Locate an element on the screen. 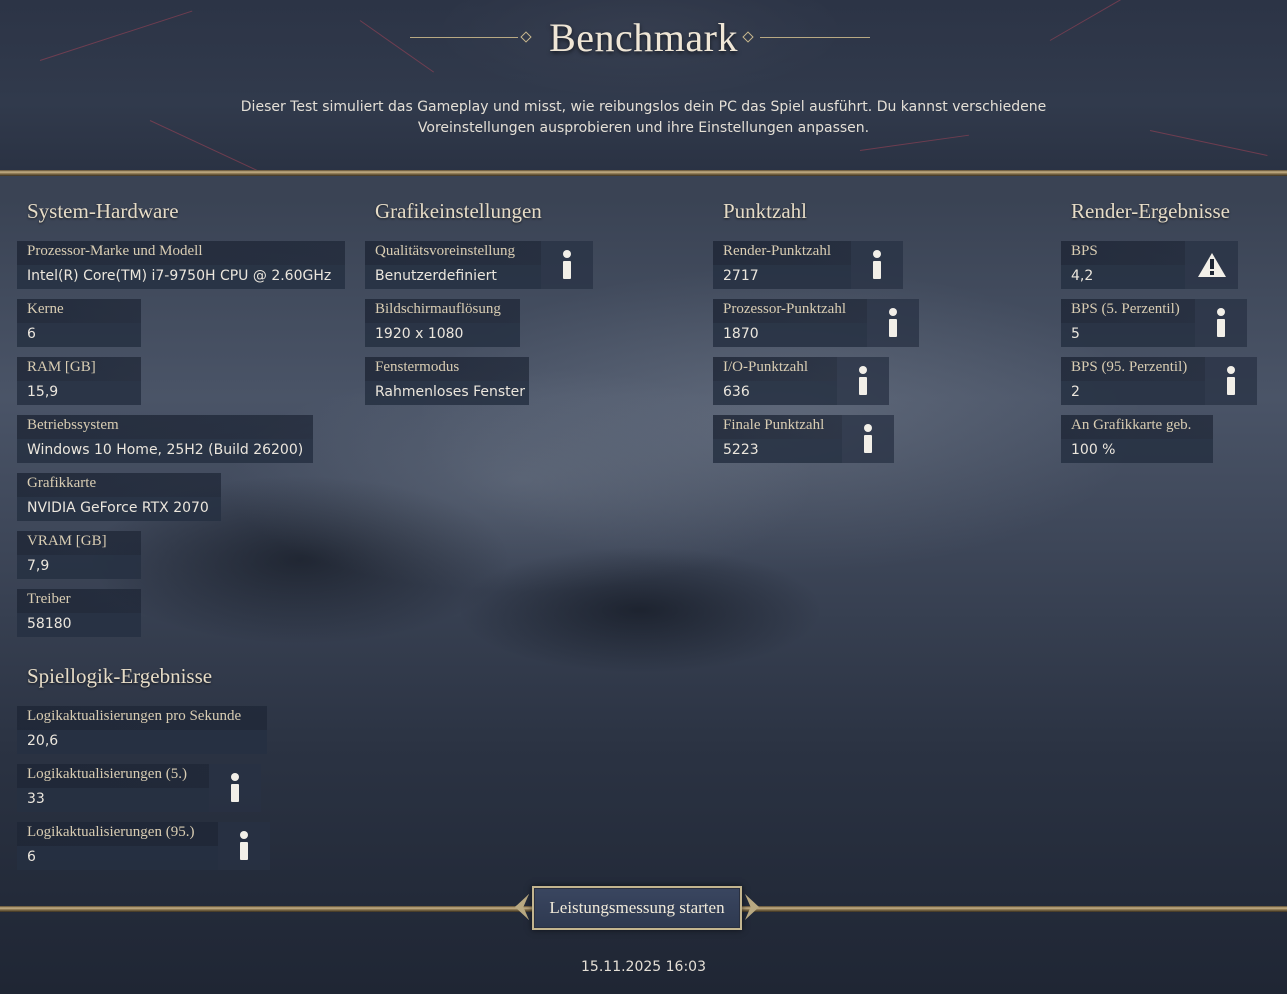  field-label: Treiber is located at coordinates (79, 601).